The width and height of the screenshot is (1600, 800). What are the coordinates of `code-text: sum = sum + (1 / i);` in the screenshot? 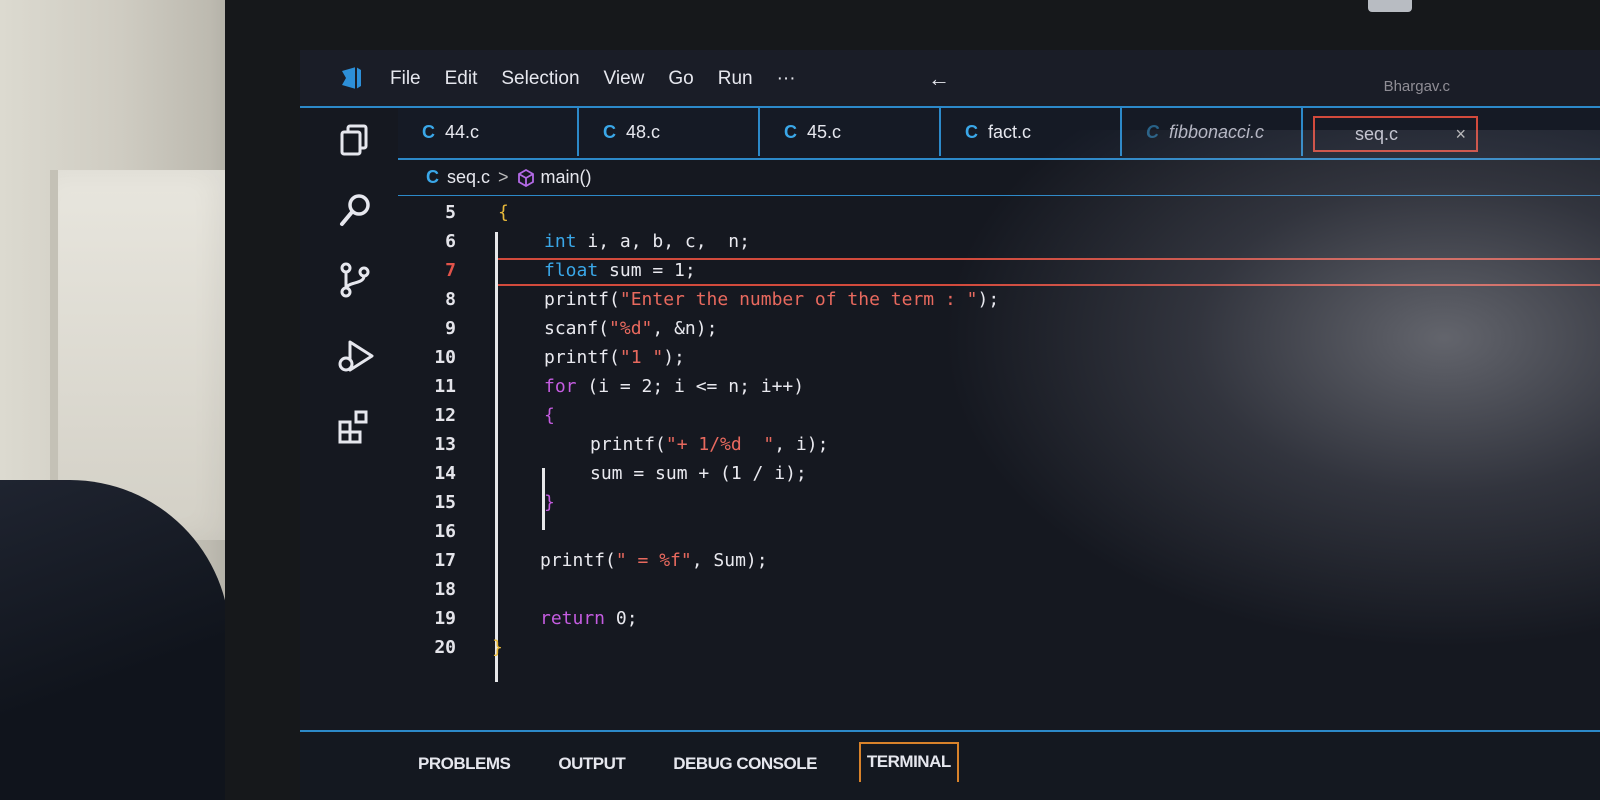 It's located at (698, 473).